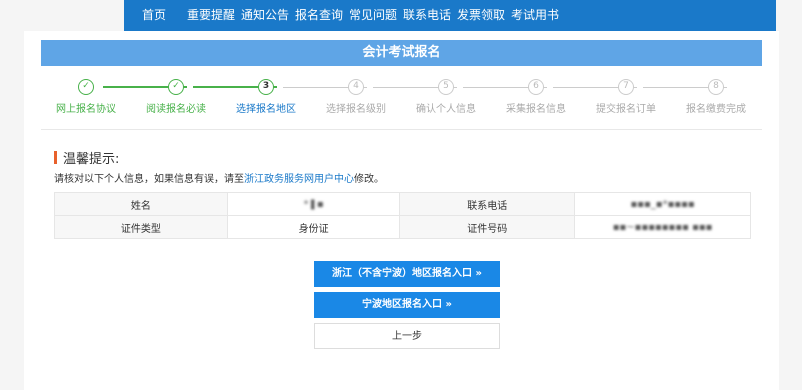 The width and height of the screenshot is (802, 390). I want to click on nav-faq: 常见问题, so click(373, 15).